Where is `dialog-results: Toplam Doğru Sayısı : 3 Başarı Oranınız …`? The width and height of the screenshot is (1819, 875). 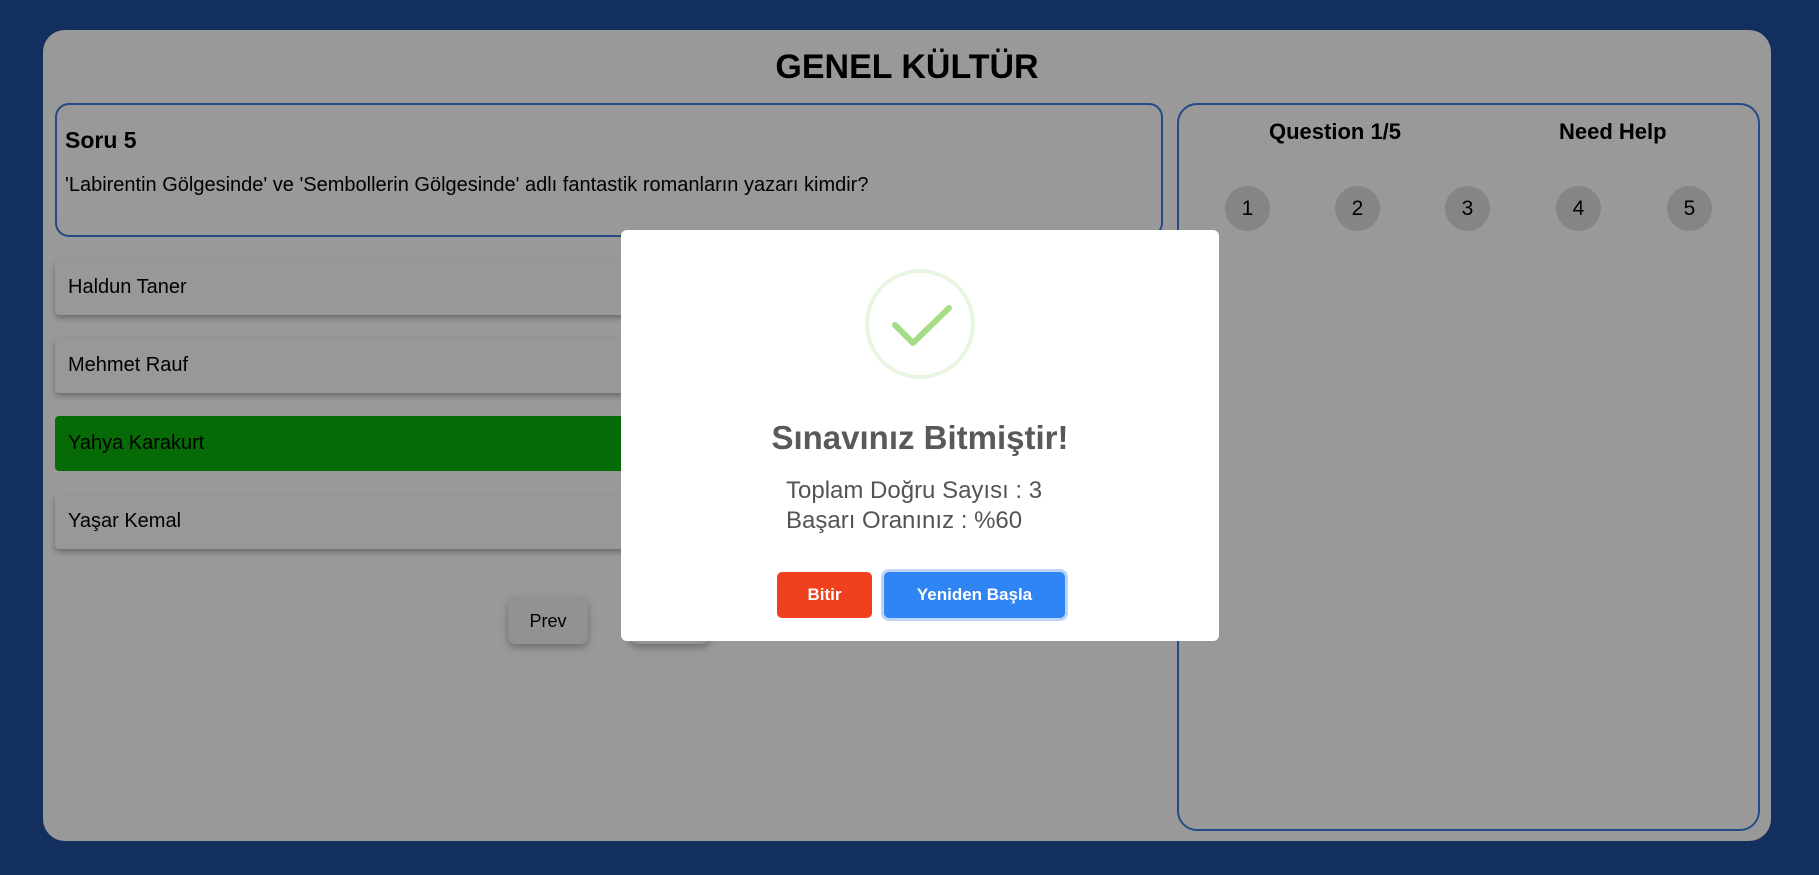 dialog-results: Toplam Doğru Sayısı : 3 Başarı Oranınız … is located at coordinates (914, 506).